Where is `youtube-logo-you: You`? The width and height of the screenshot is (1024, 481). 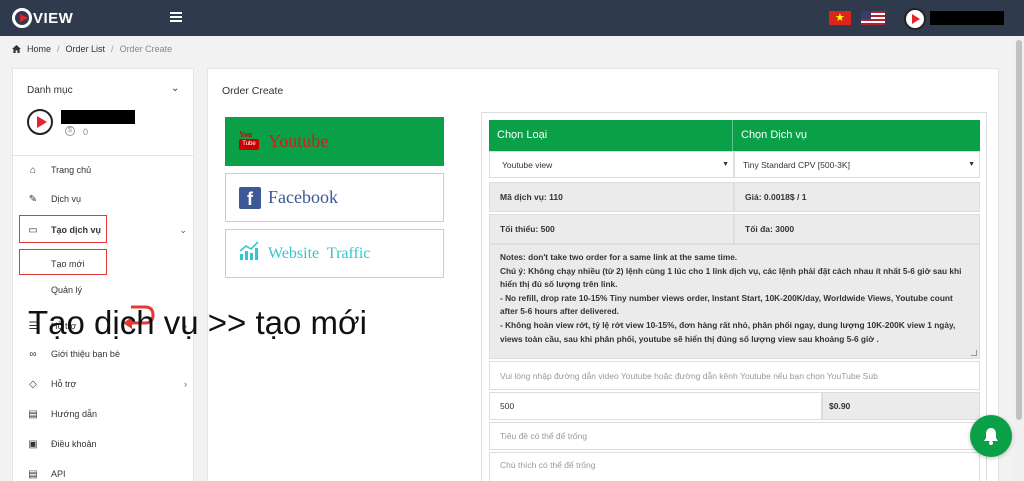
youtube-logo-you: You is located at coordinates (246, 134).